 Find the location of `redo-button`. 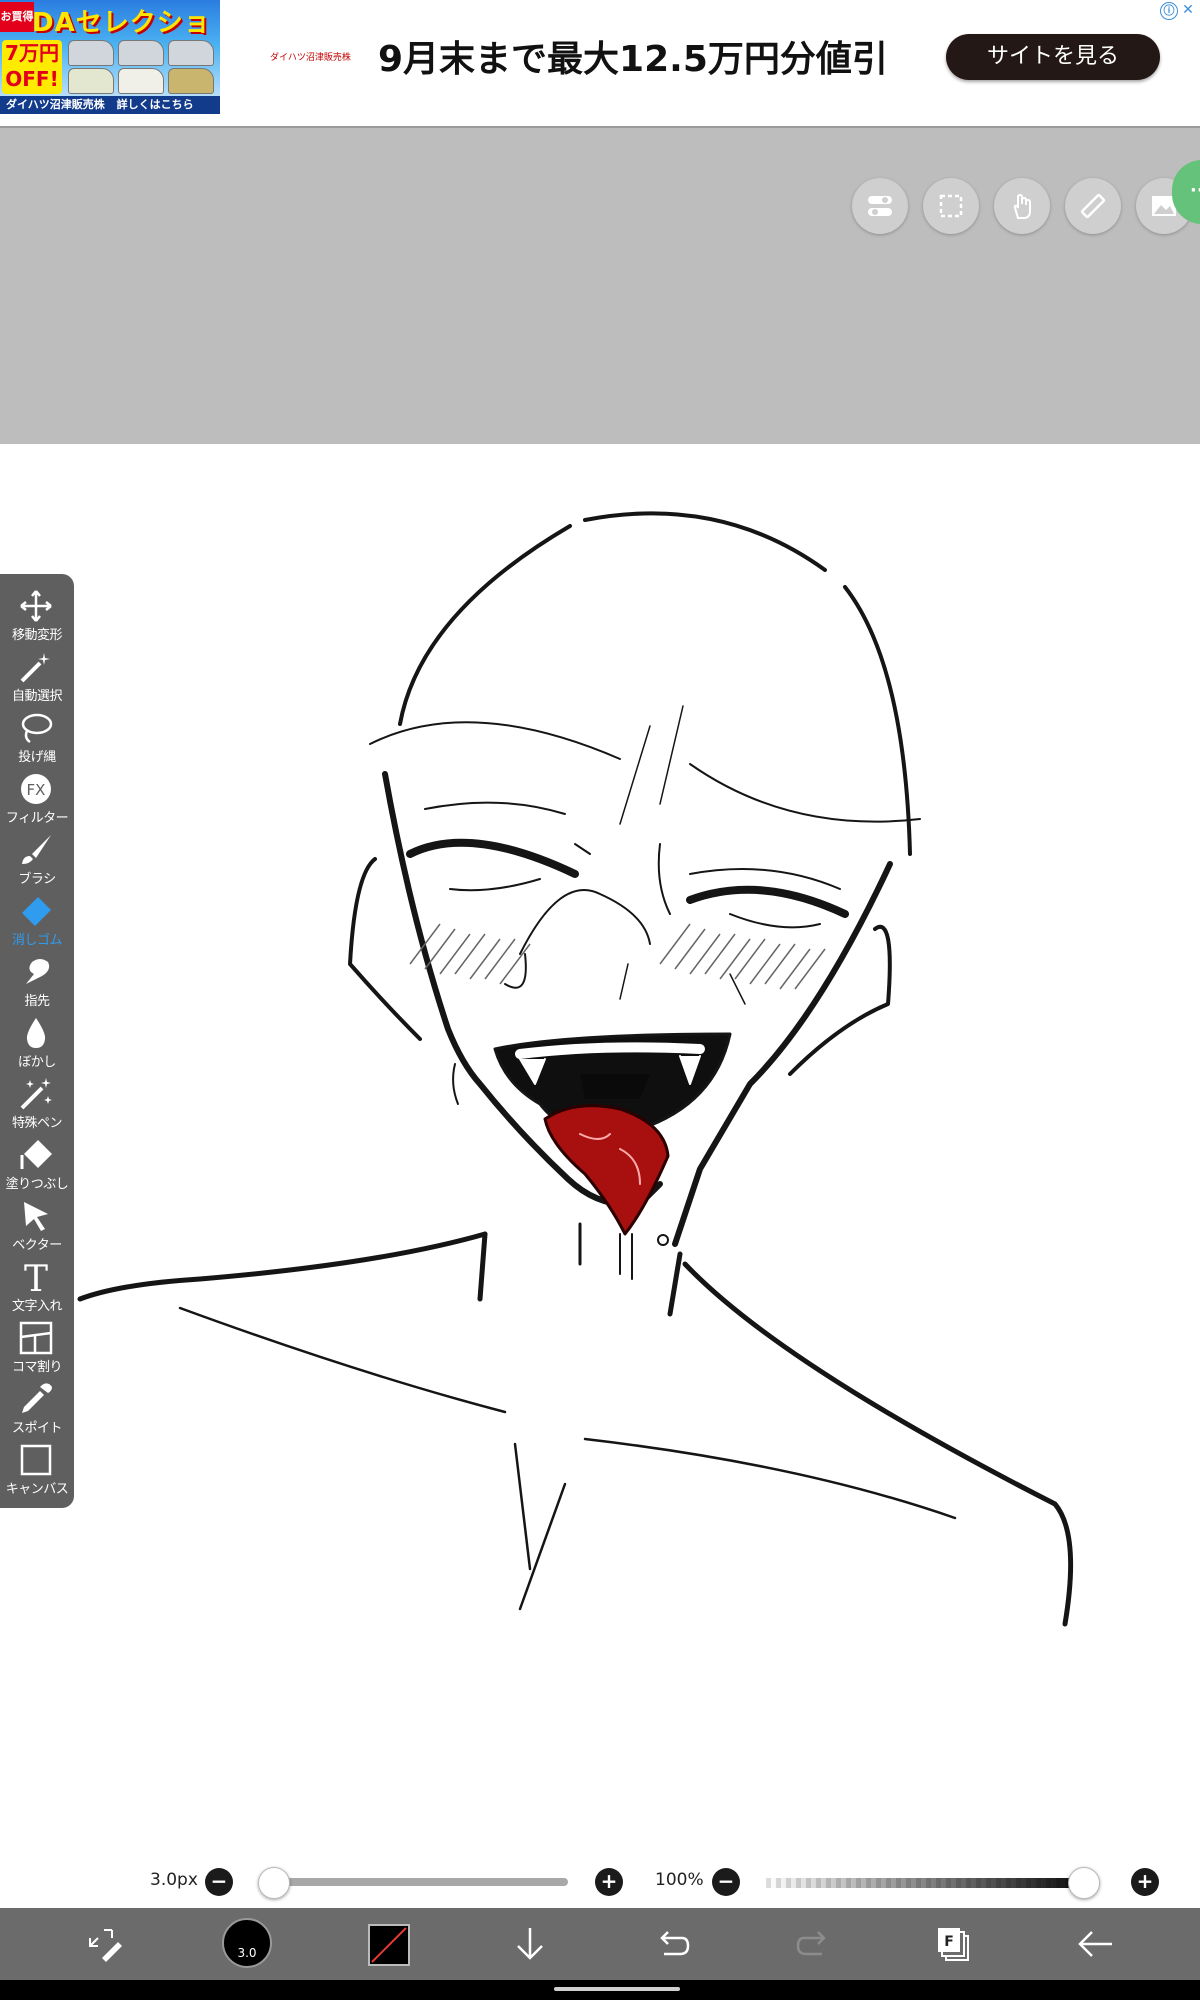

redo-button is located at coordinates (814, 1944).